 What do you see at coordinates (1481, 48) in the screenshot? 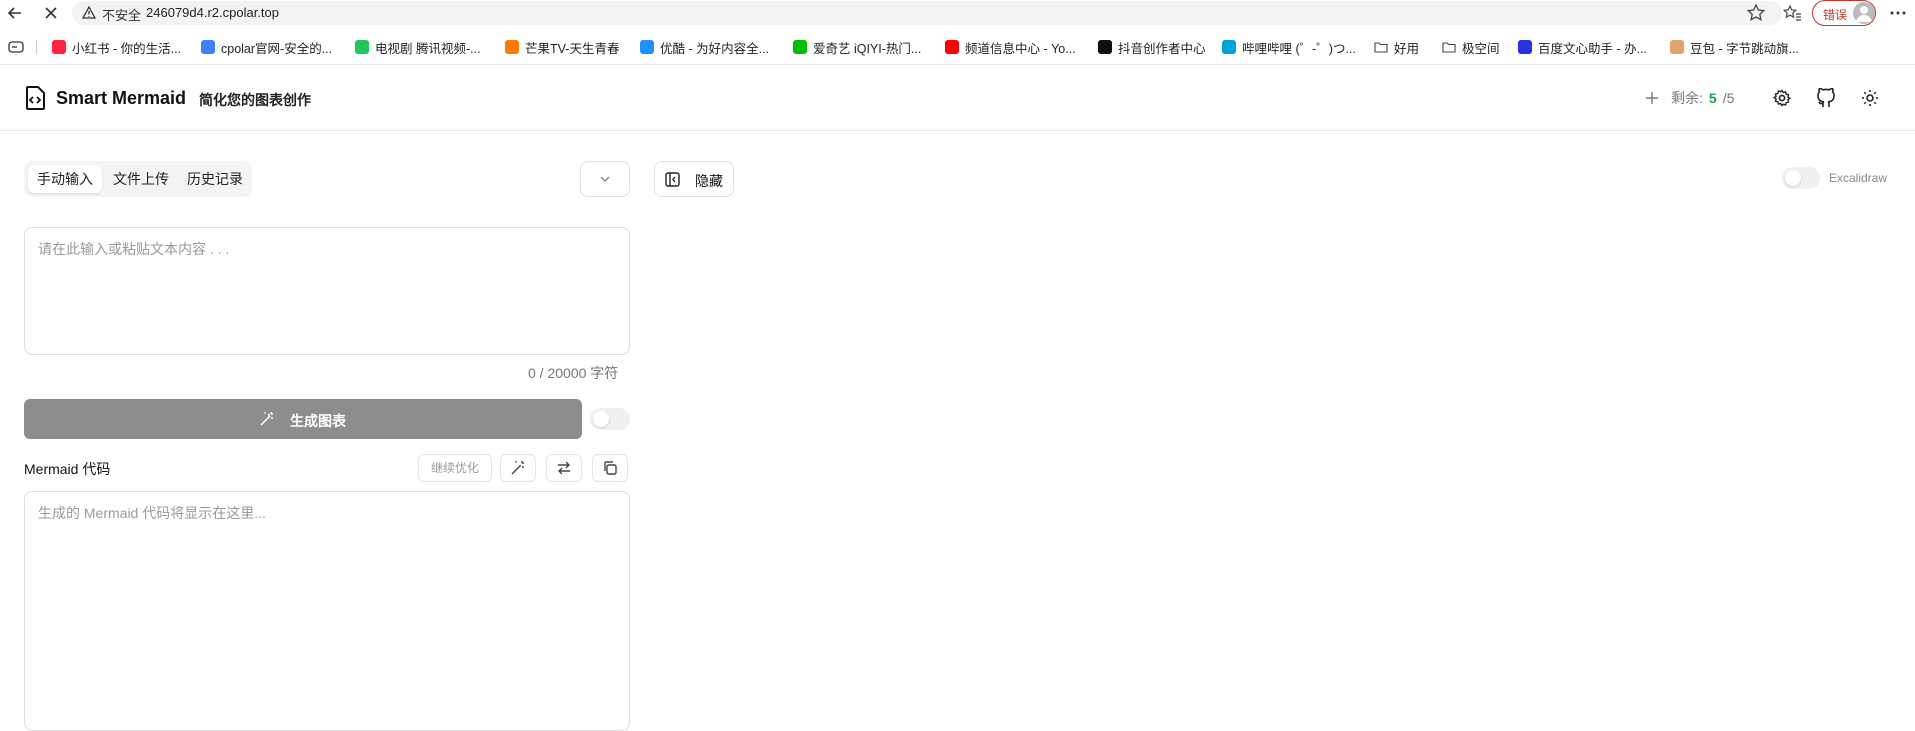
I see `bookmark-label: 极空间` at bounding box center [1481, 48].